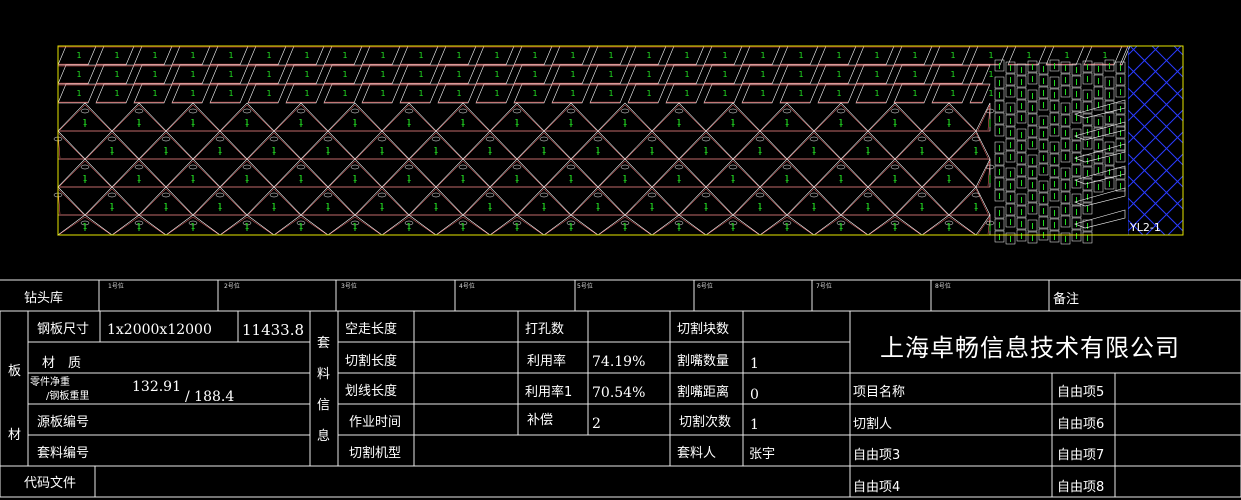 The height and width of the screenshot is (500, 1241). Describe the element at coordinates (324, 436) in the screenshot. I see `nest-group-label-4: 息` at that location.